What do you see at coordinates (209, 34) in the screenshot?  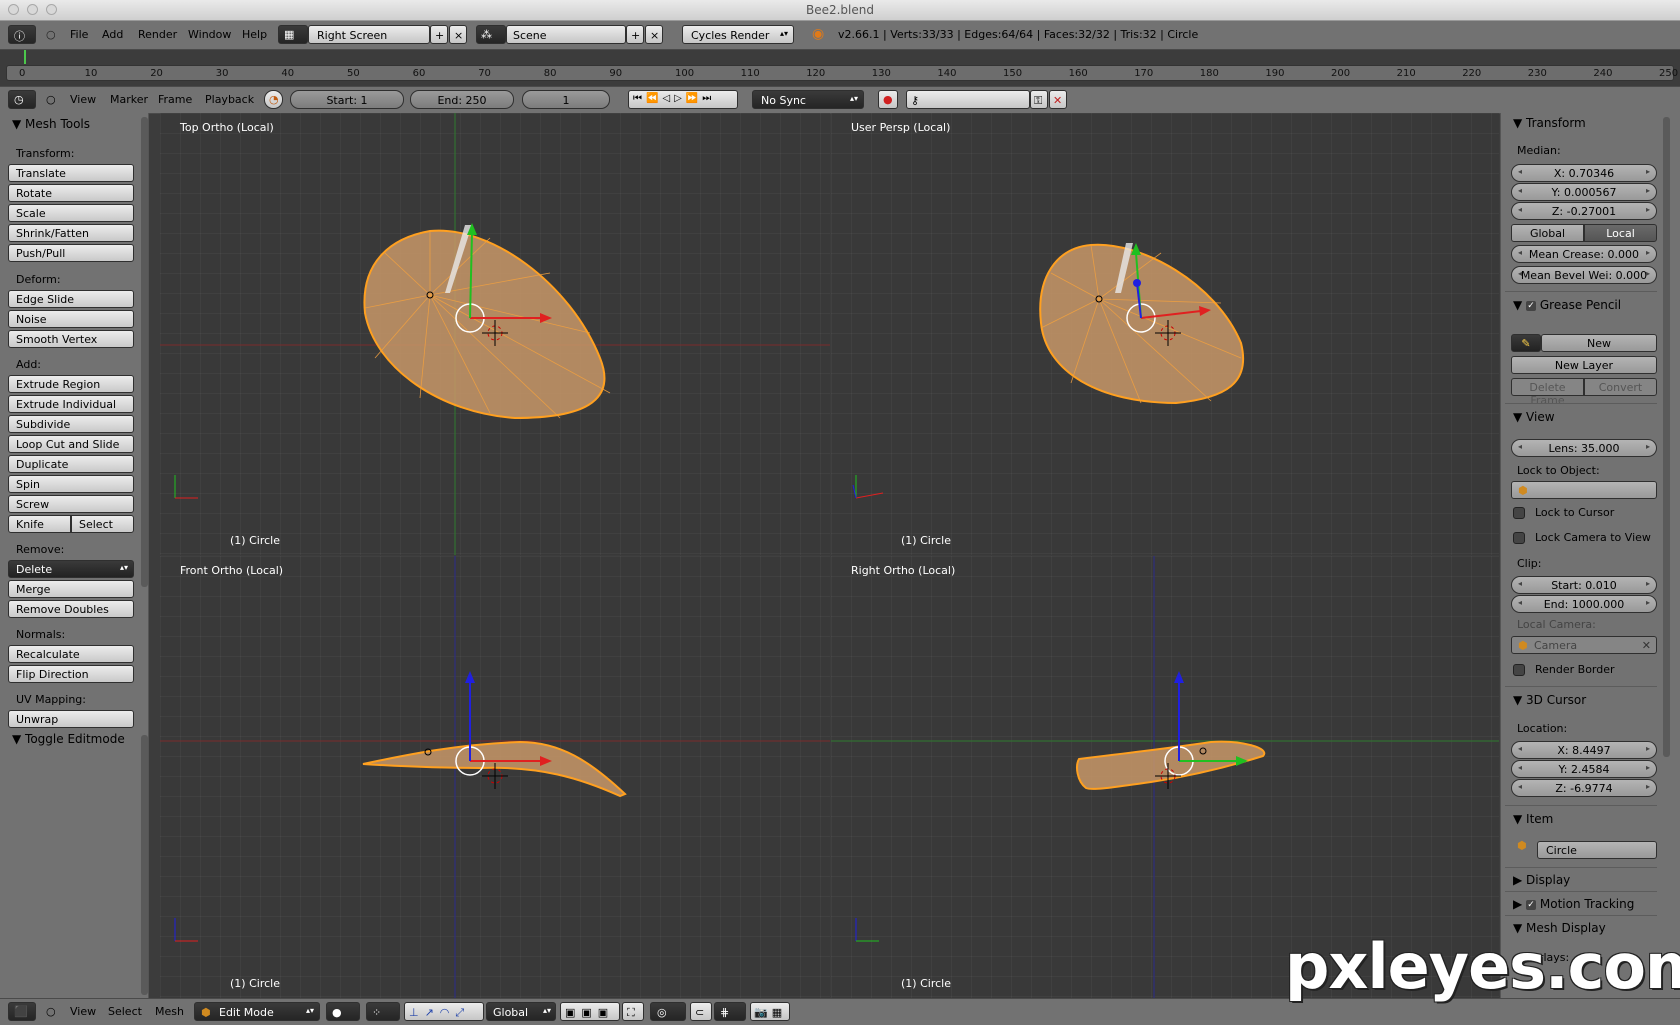 I see `menu-window: Window` at bounding box center [209, 34].